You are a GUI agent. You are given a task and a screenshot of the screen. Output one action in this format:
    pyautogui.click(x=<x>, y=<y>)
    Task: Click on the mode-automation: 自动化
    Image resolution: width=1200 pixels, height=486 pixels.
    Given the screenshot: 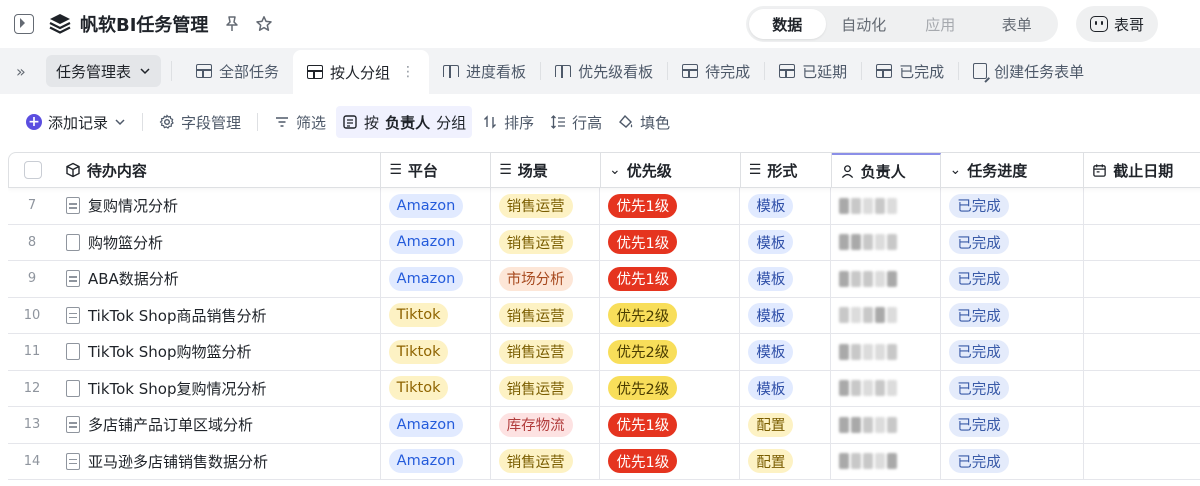 What is the action you would take?
    pyautogui.click(x=864, y=24)
    